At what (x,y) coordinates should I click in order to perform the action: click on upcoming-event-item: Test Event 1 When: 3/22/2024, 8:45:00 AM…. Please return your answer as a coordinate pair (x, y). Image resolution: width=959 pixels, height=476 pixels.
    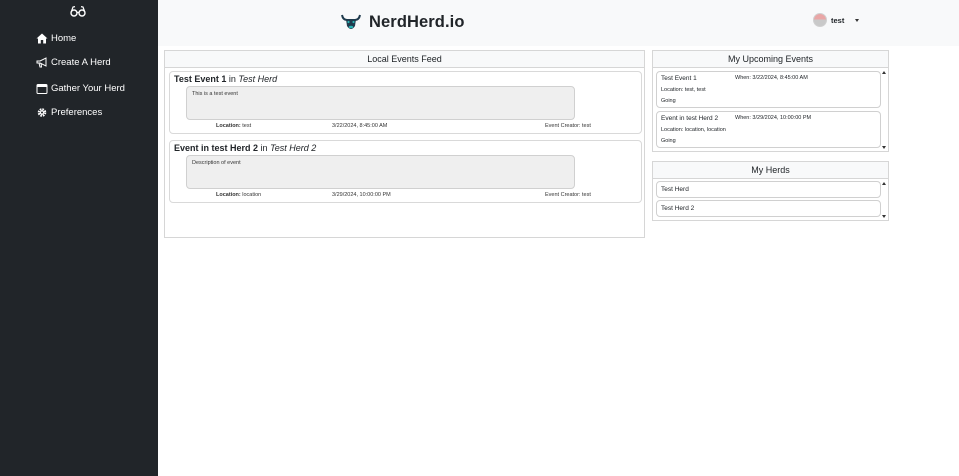
    Looking at the image, I should click on (768, 89).